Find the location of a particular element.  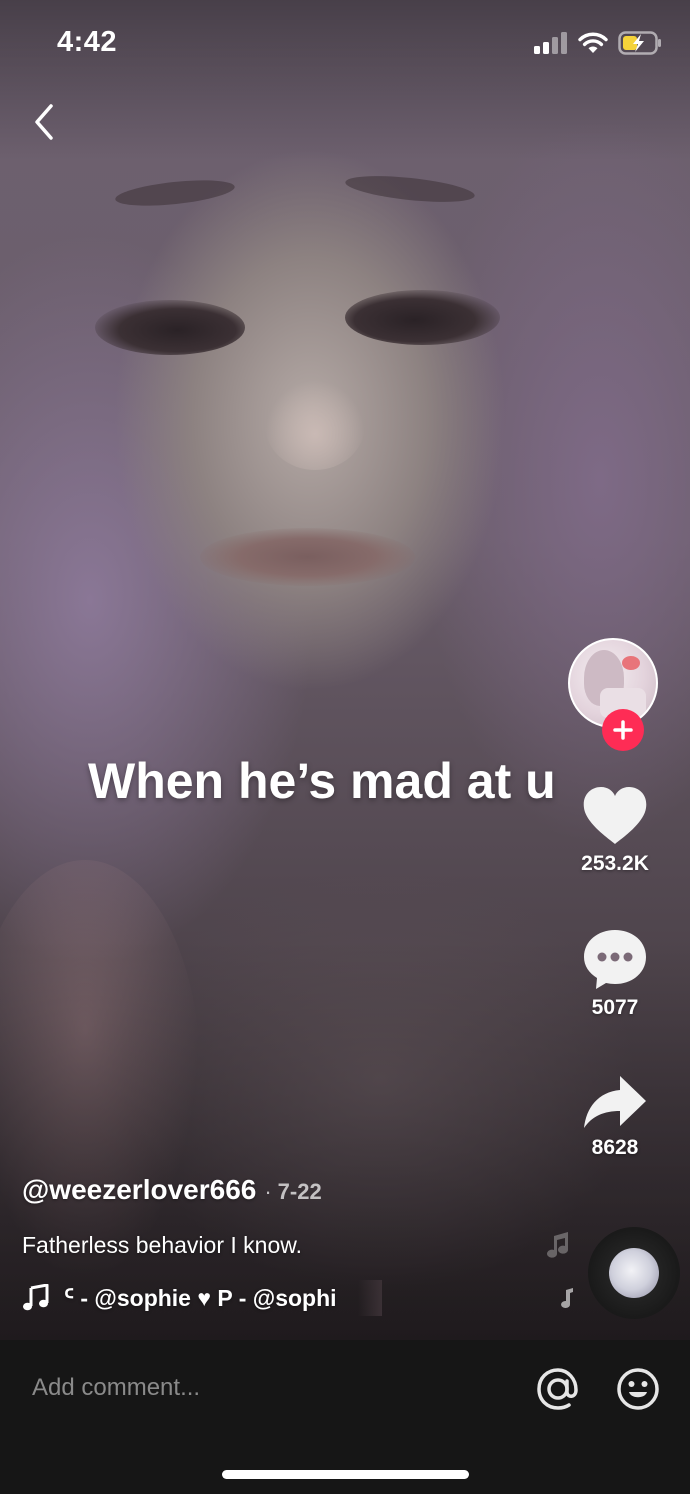

music-note-icon is located at coordinates (36, 1297).